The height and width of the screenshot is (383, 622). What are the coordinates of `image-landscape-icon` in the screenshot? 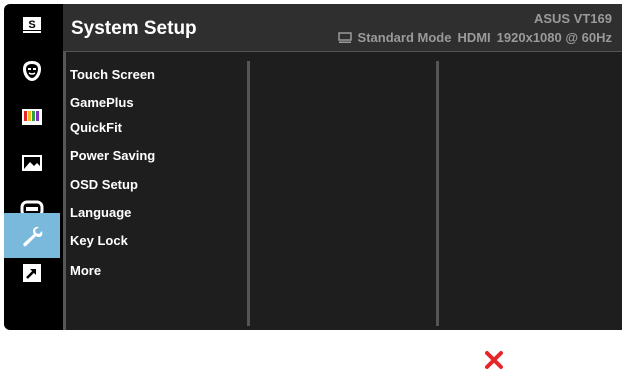 It's located at (32, 162).